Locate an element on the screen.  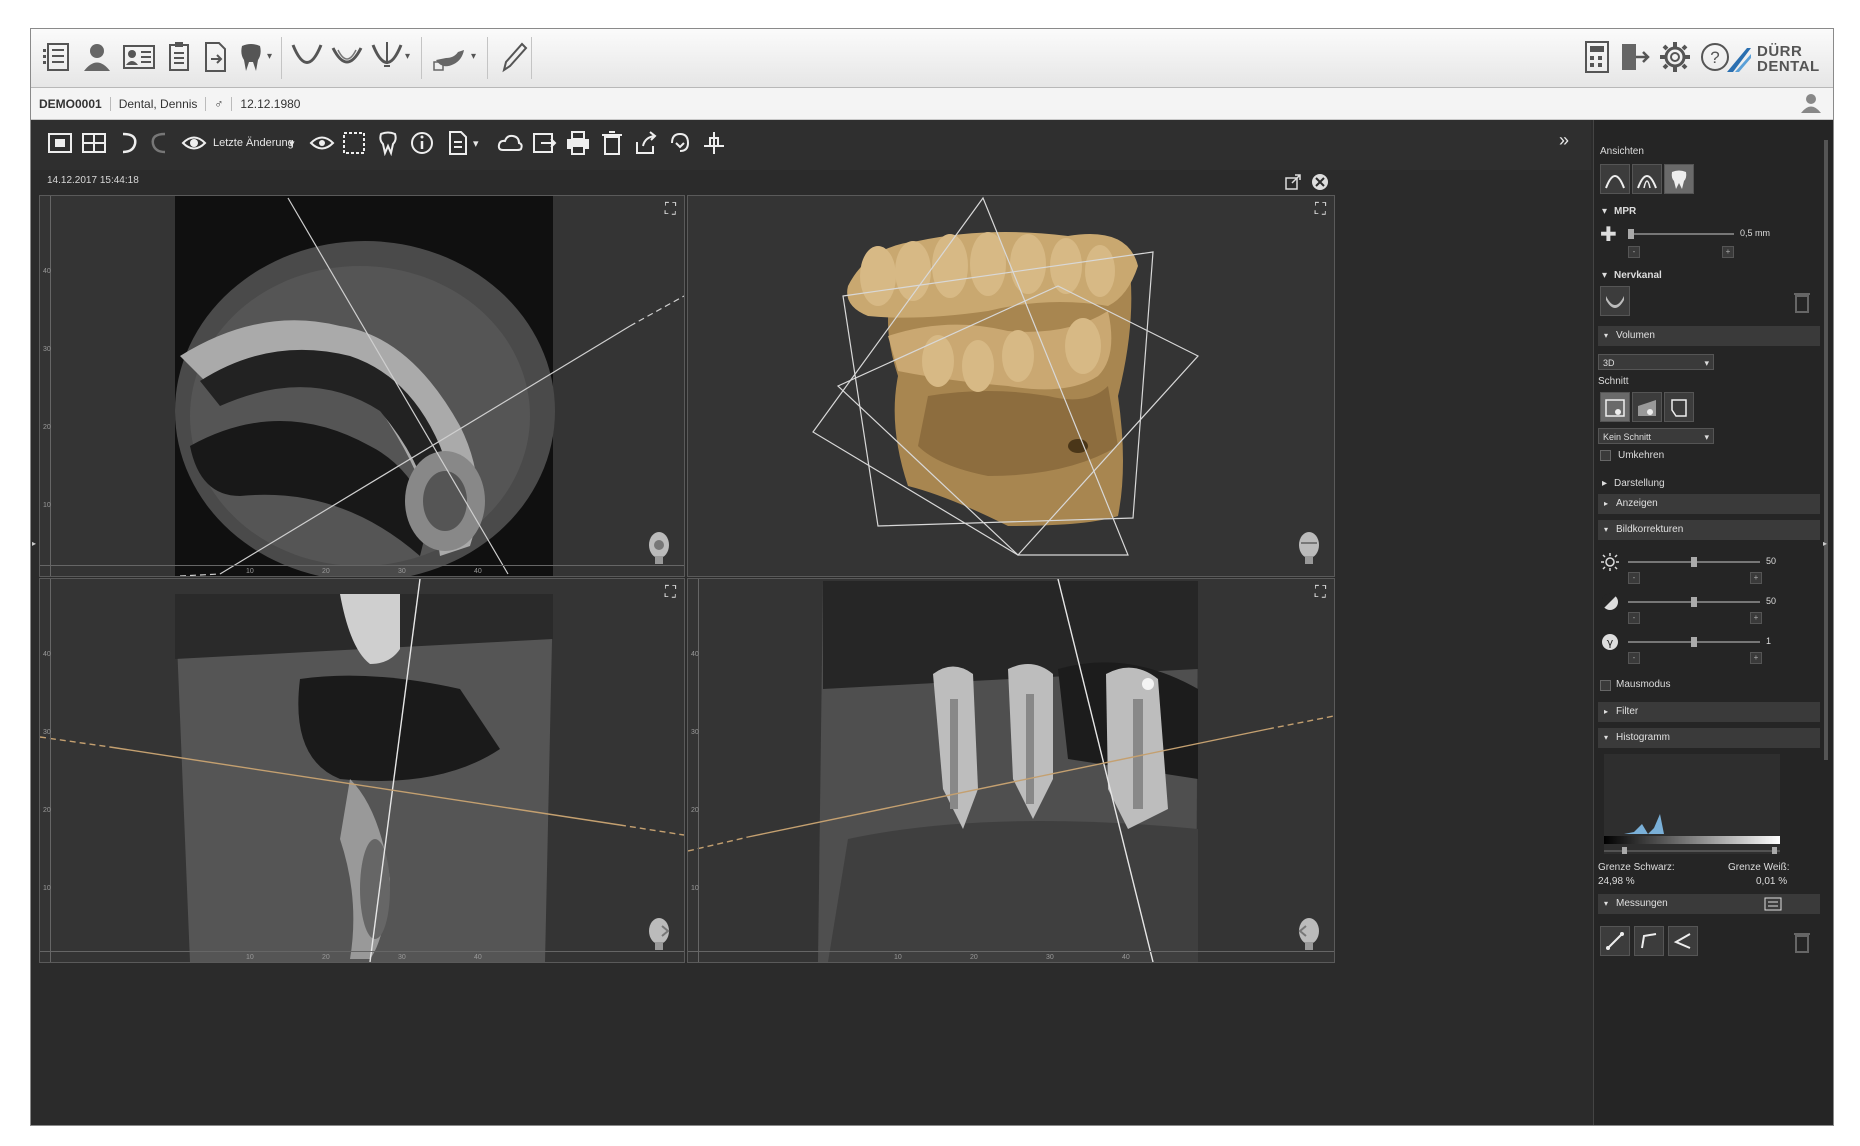
mpr-arrow-icon: ▾ is located at coordinates (1604, 211).